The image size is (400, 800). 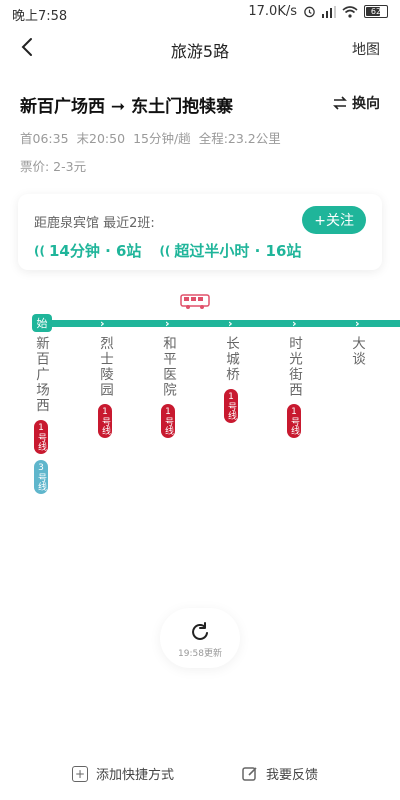 I want to click on status-bar: 晚上7:58 17.0K/s 62, so click(x=200, y=13).